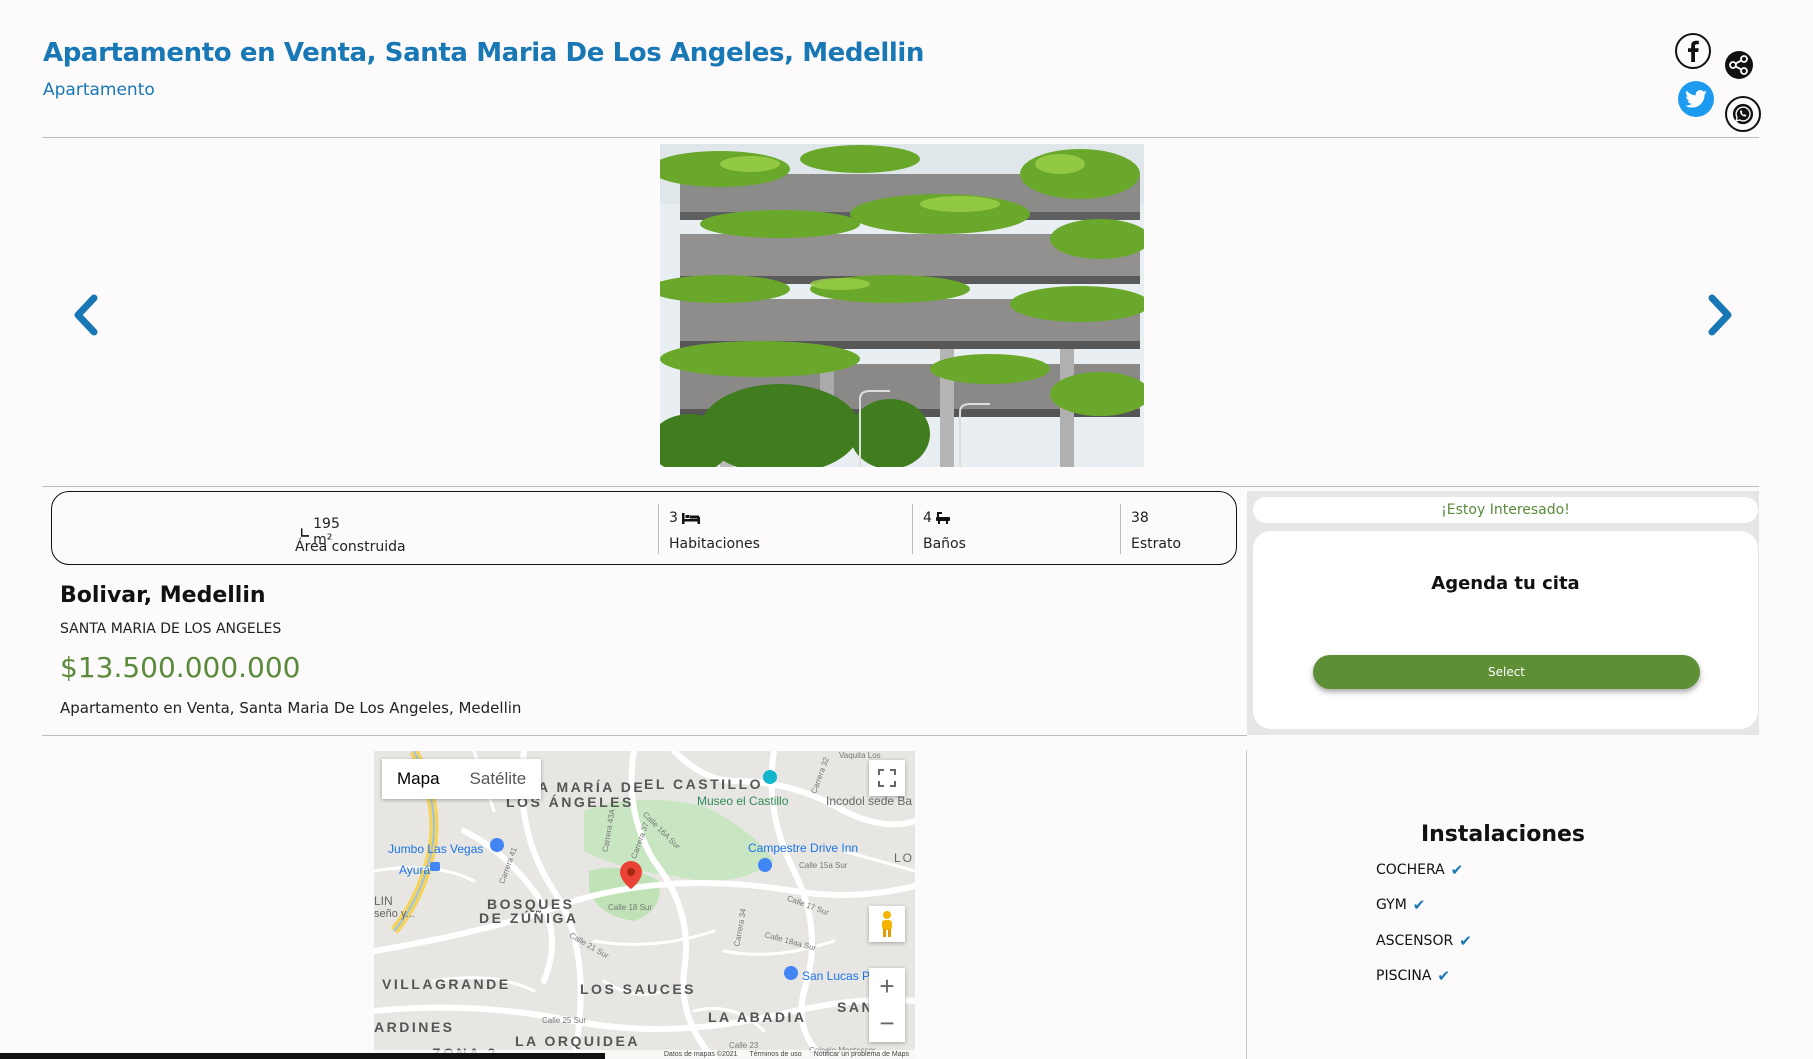 The height and width of the screenshot is (1059, 1813). What do you see at coordinates (887, 1023) in the screenshot?
I see `zoom-out-button: −` at bounding box center [887, 1023].